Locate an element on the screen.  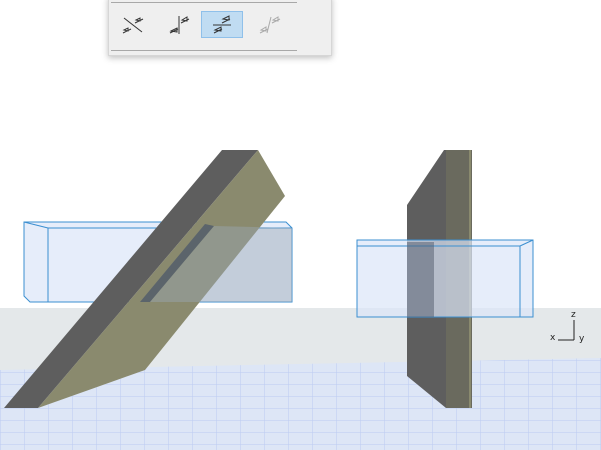
axis-x-label: x is located at coordinates (553, 338).